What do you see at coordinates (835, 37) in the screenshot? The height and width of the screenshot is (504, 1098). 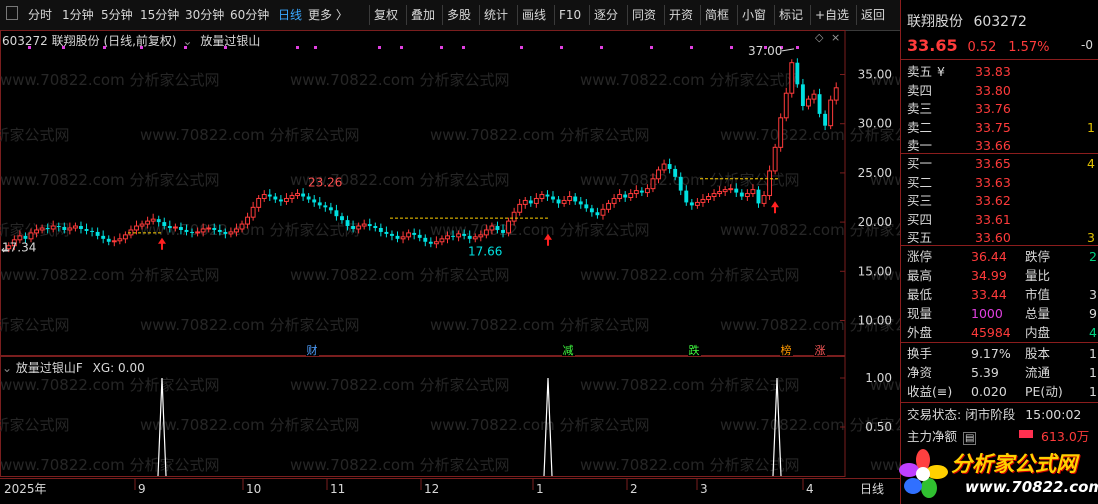 I see `close-icon: ×` at bounding box center [835, 37].